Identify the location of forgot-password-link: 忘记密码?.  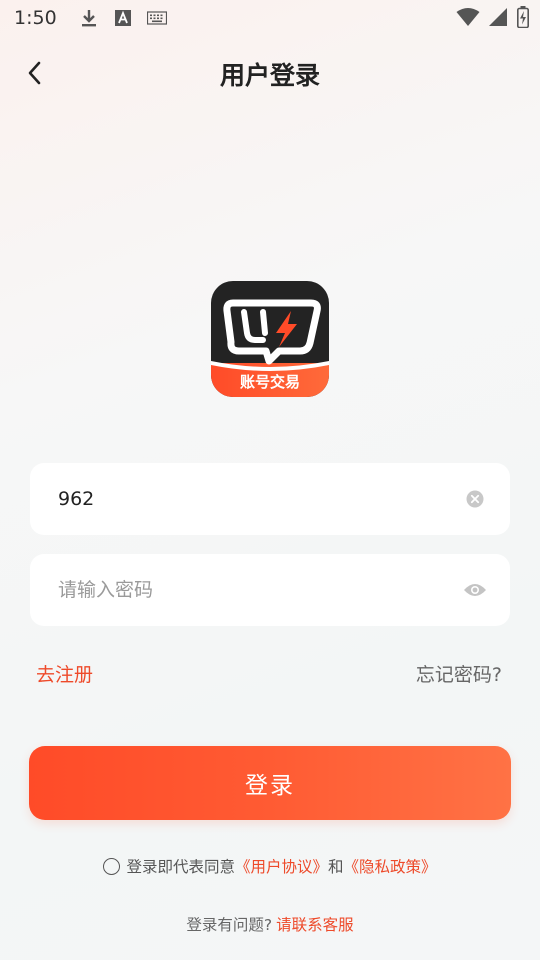
(459, 673).